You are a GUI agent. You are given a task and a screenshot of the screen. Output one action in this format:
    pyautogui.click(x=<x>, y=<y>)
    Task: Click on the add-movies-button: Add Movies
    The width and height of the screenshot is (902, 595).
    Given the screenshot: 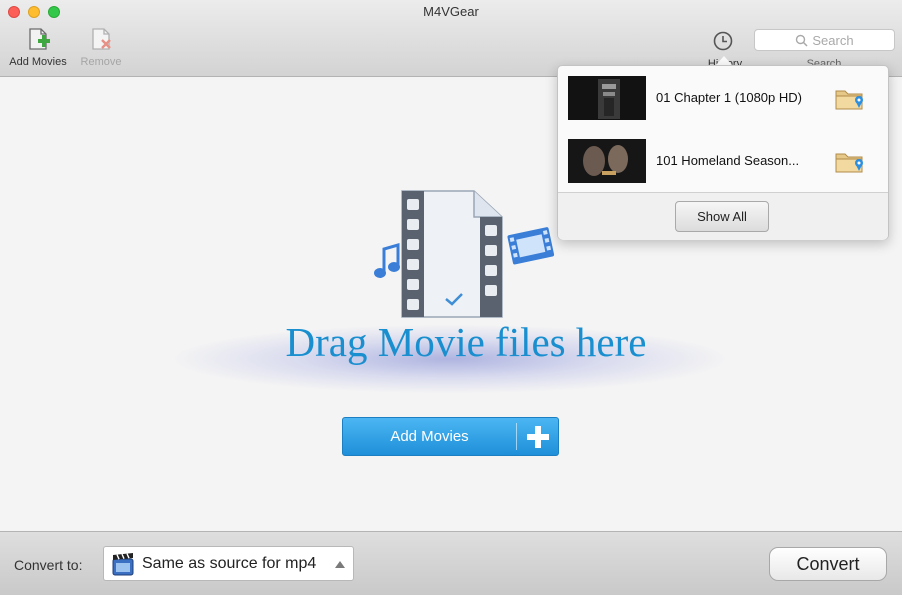 What is the action you would take?
    pyautogui.click(x=450, y=436)
    